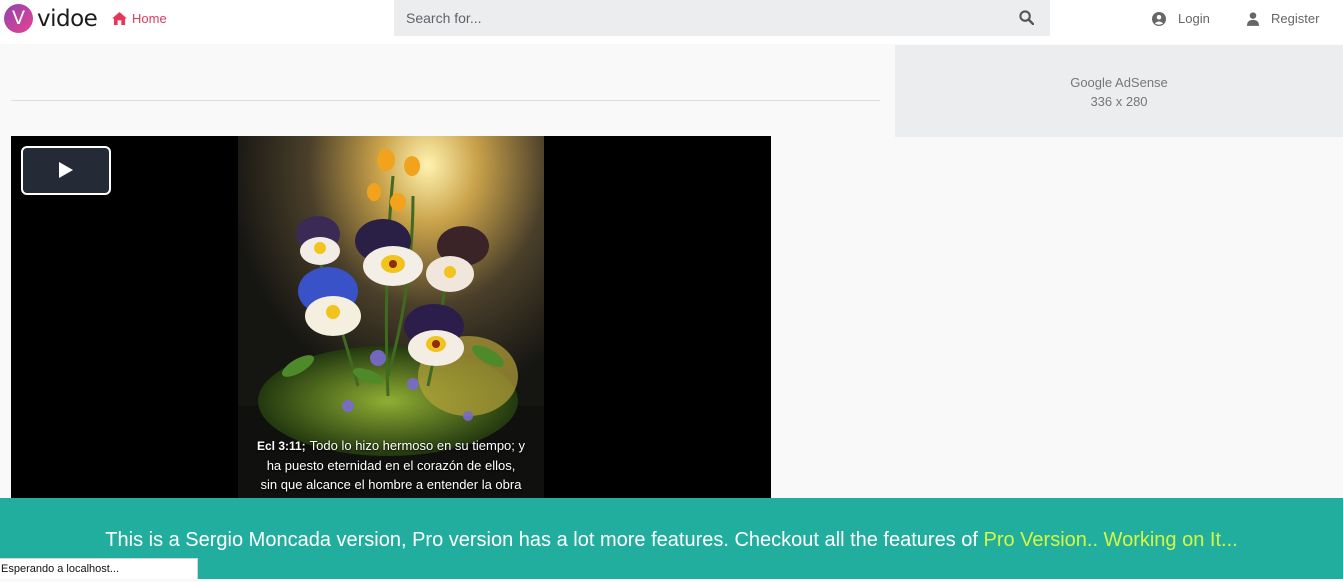  What do you see at coordinates (18, 18) in the screenshot?
I see `logo-icon: V` at bounding box center [18, 18].